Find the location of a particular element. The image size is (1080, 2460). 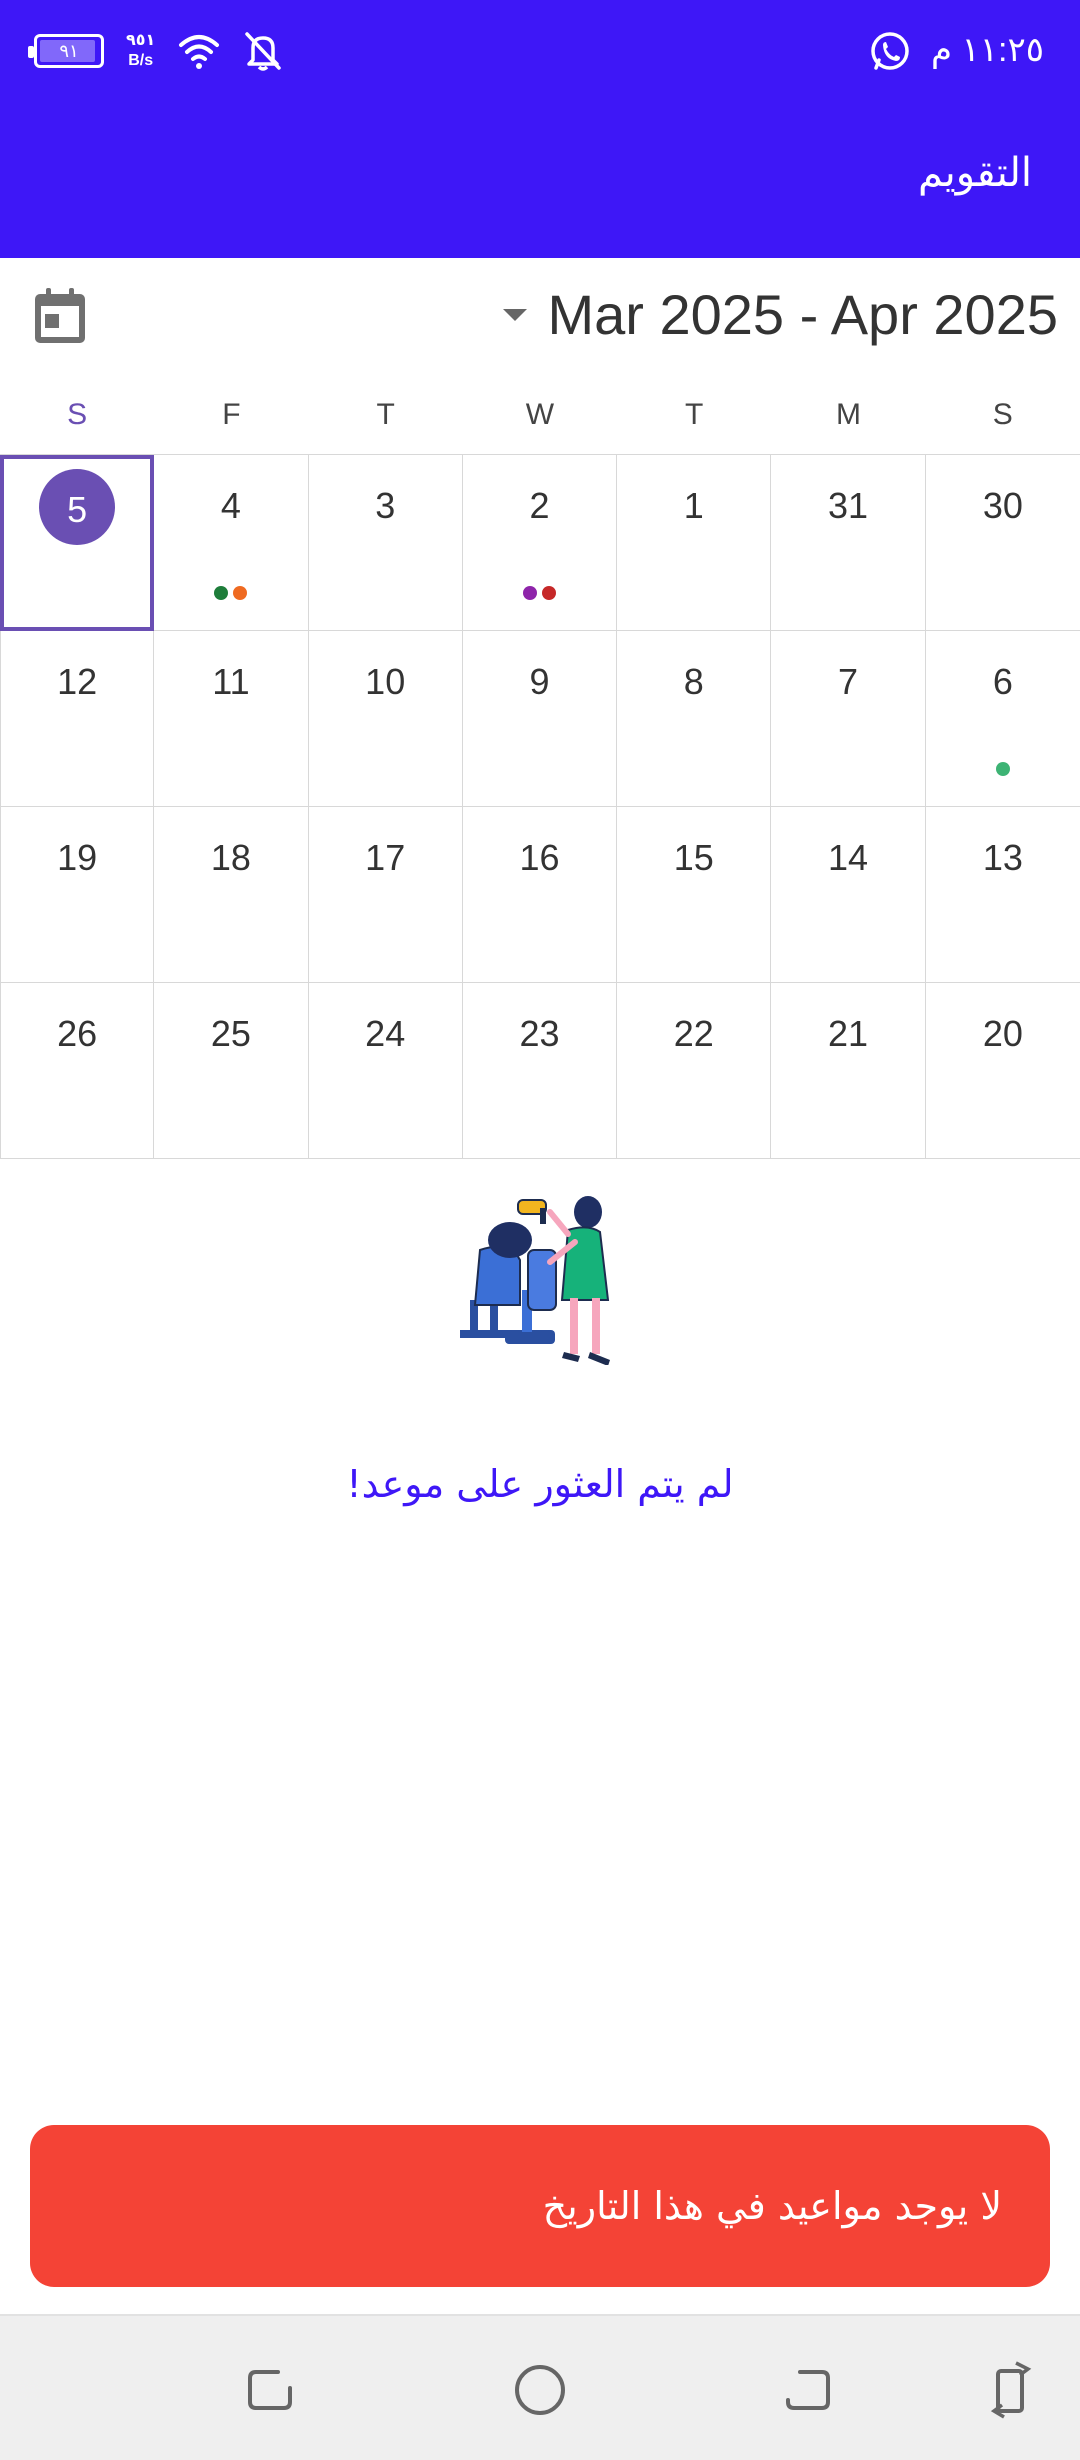

day-number: 8 is located at coordinates (693, 681).